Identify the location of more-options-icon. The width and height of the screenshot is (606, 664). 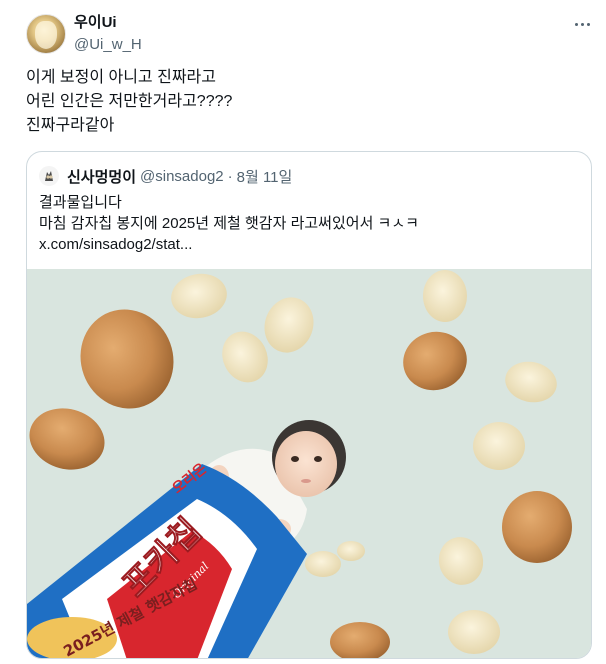
(582, 24).